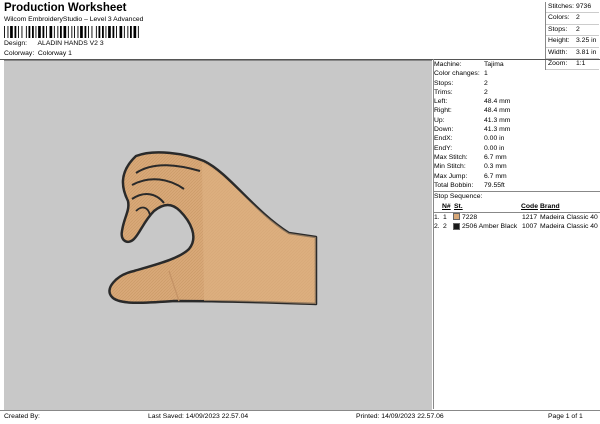  Describe the element at coordinates (572, 42) in the screenshot. I see `stat-row: Height: 3.25 in` at that location.